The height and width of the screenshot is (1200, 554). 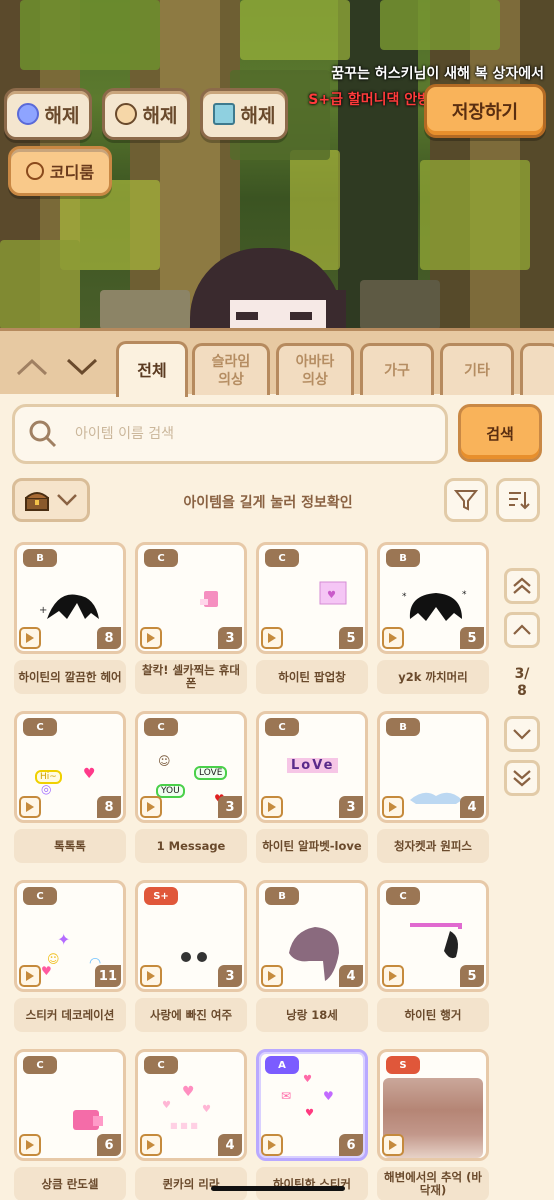 I want to click on item-card: C LoVe 3, so click(x=312, y=767).